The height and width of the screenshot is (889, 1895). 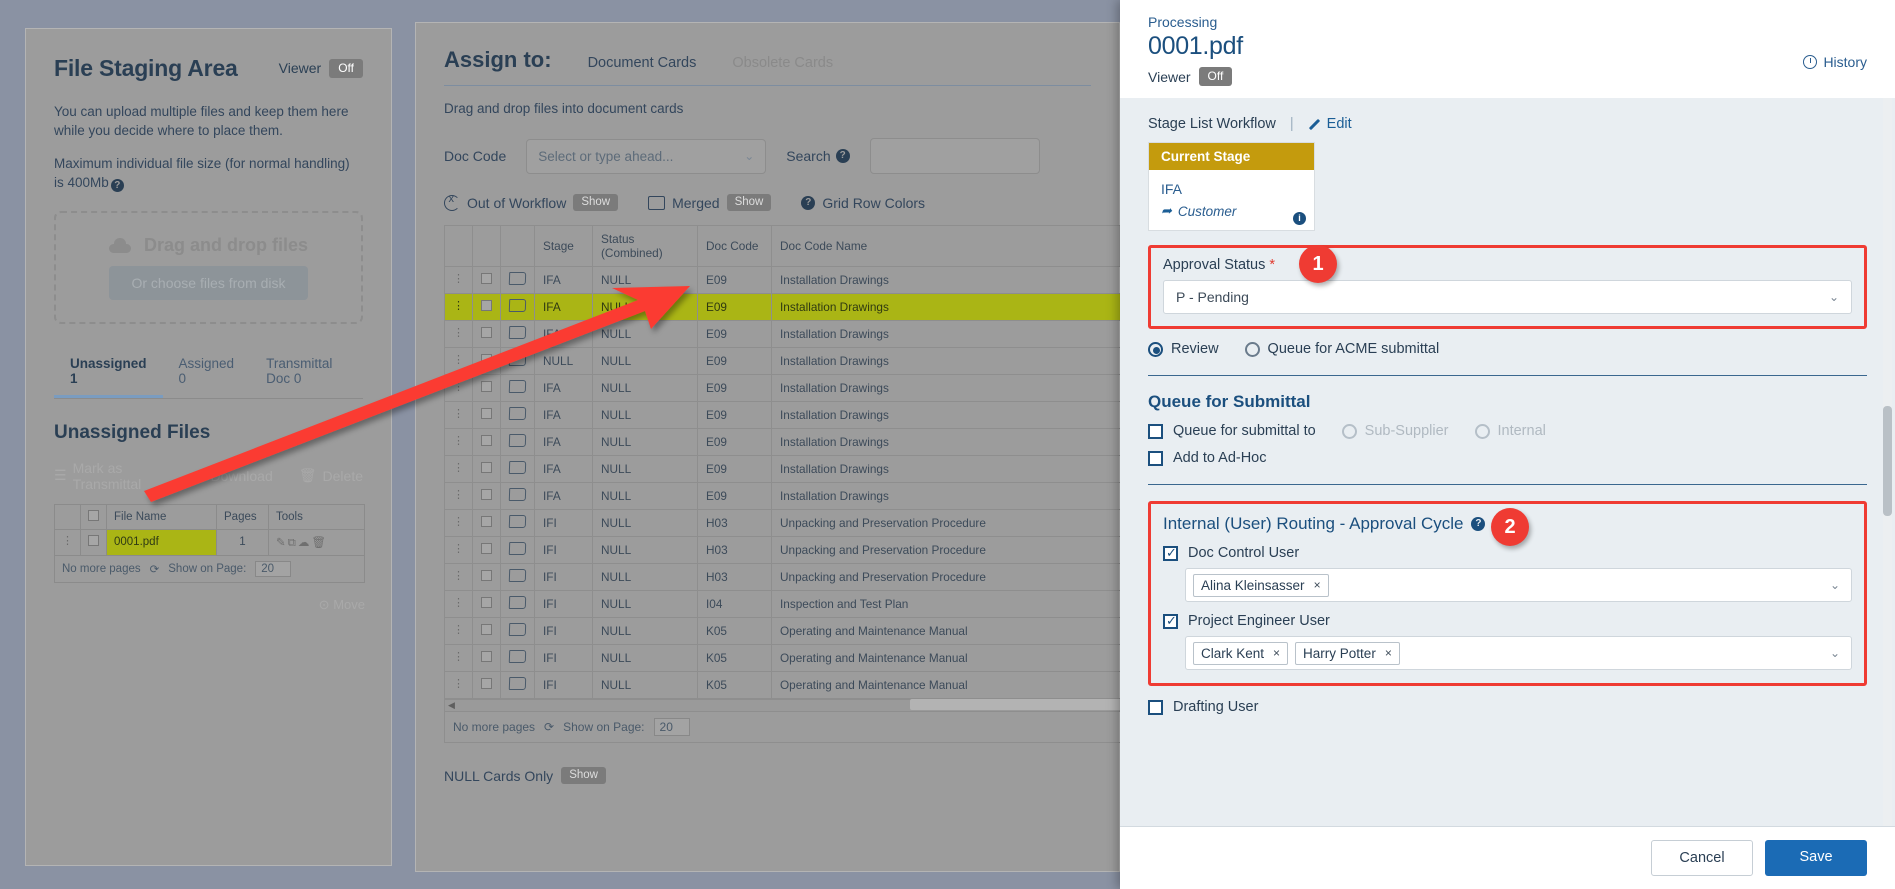 I want to click on table-row: ⋮ 0001.pdf 1 ✎⧉☁🗑, so click(x=209, y=542).